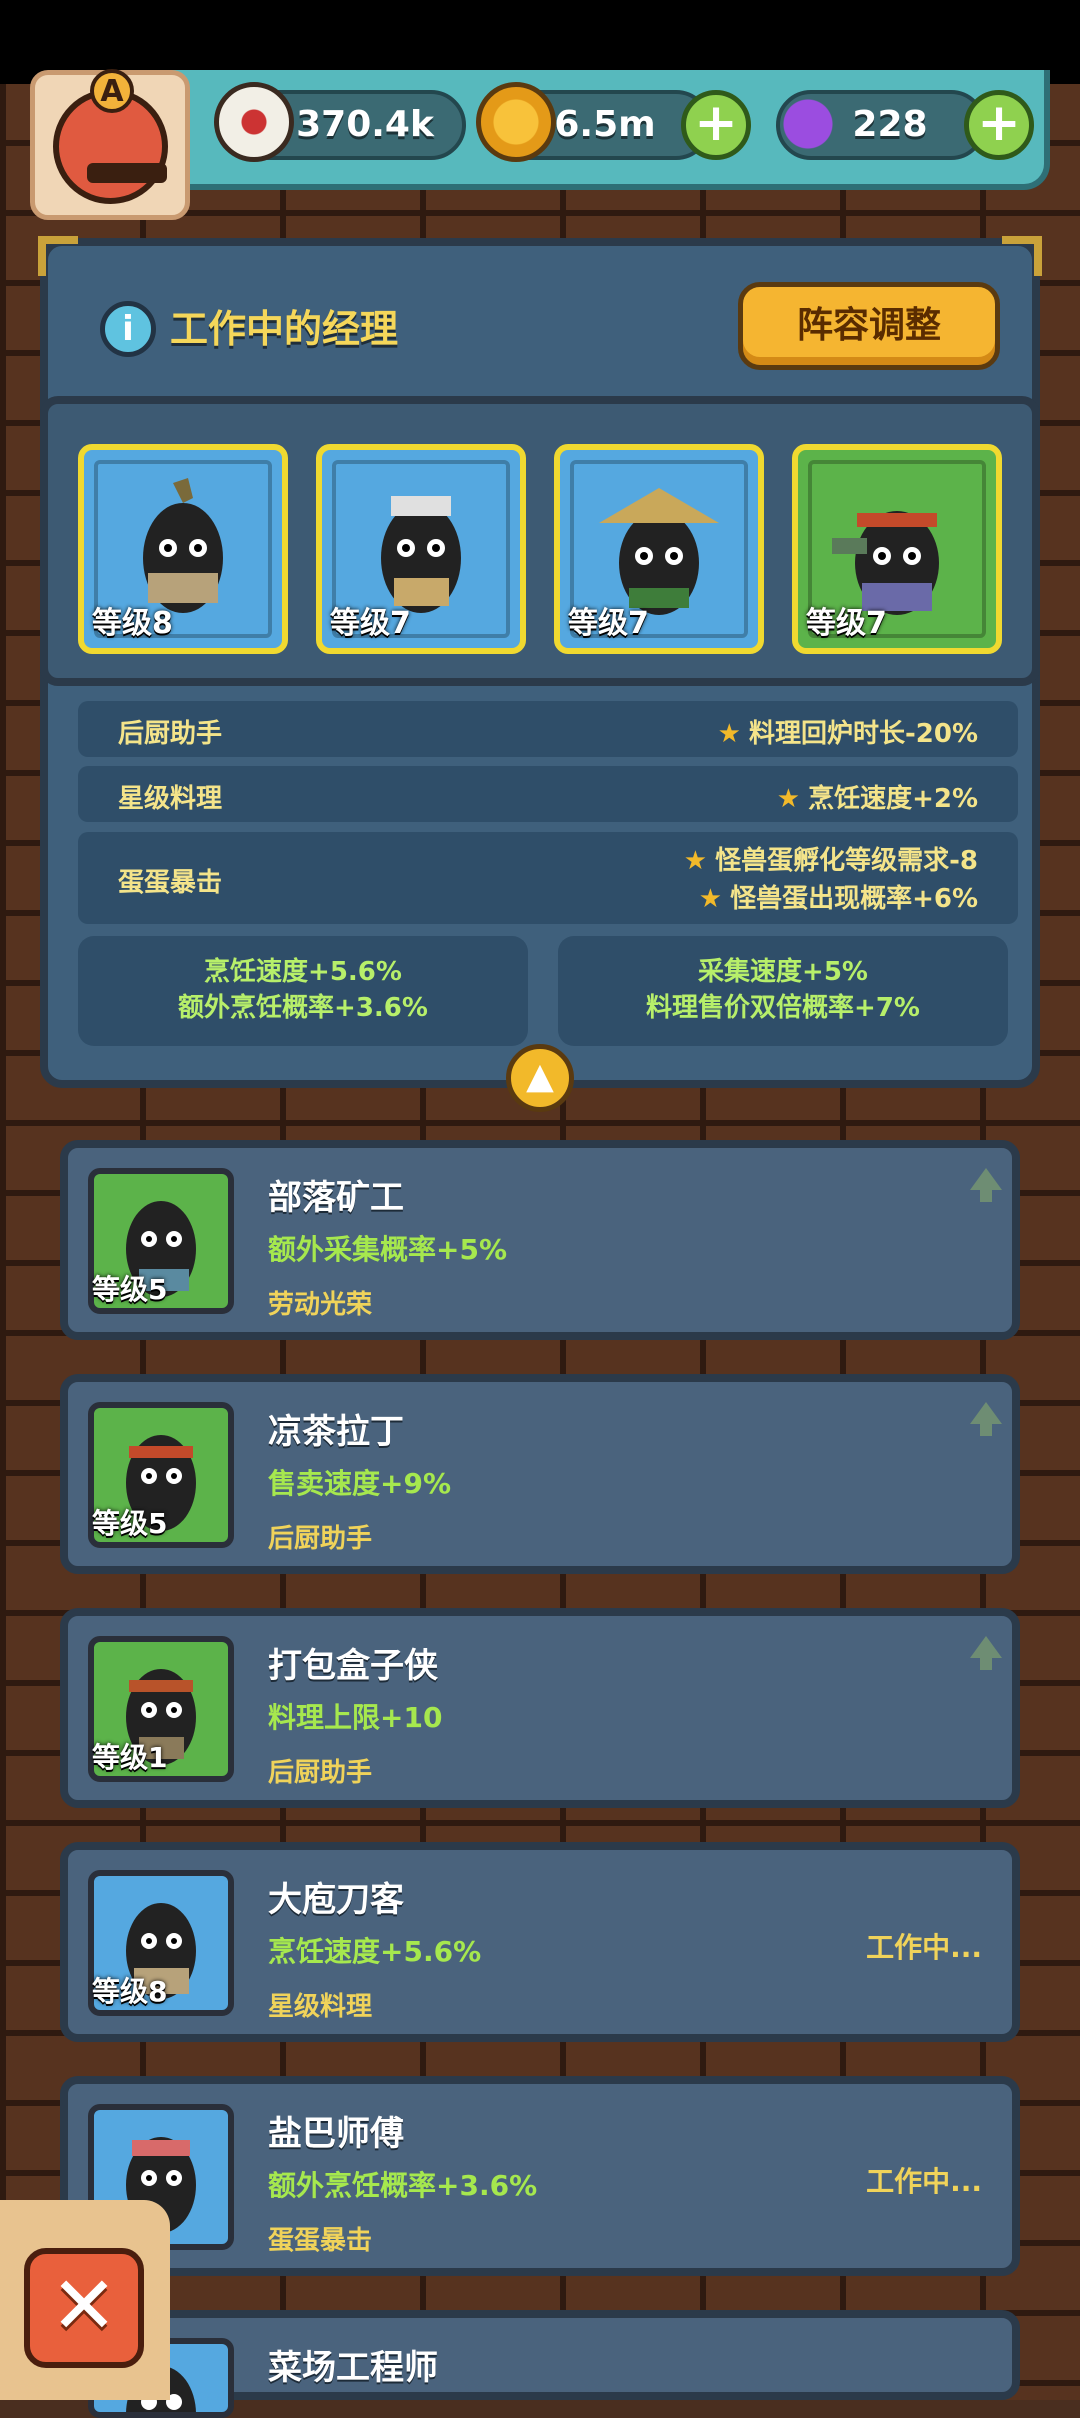 This screenshot has width=1080, height=2418. Describe the element at coordinates (516, 122) in the screenshot. I see `coin-icon` at that location.